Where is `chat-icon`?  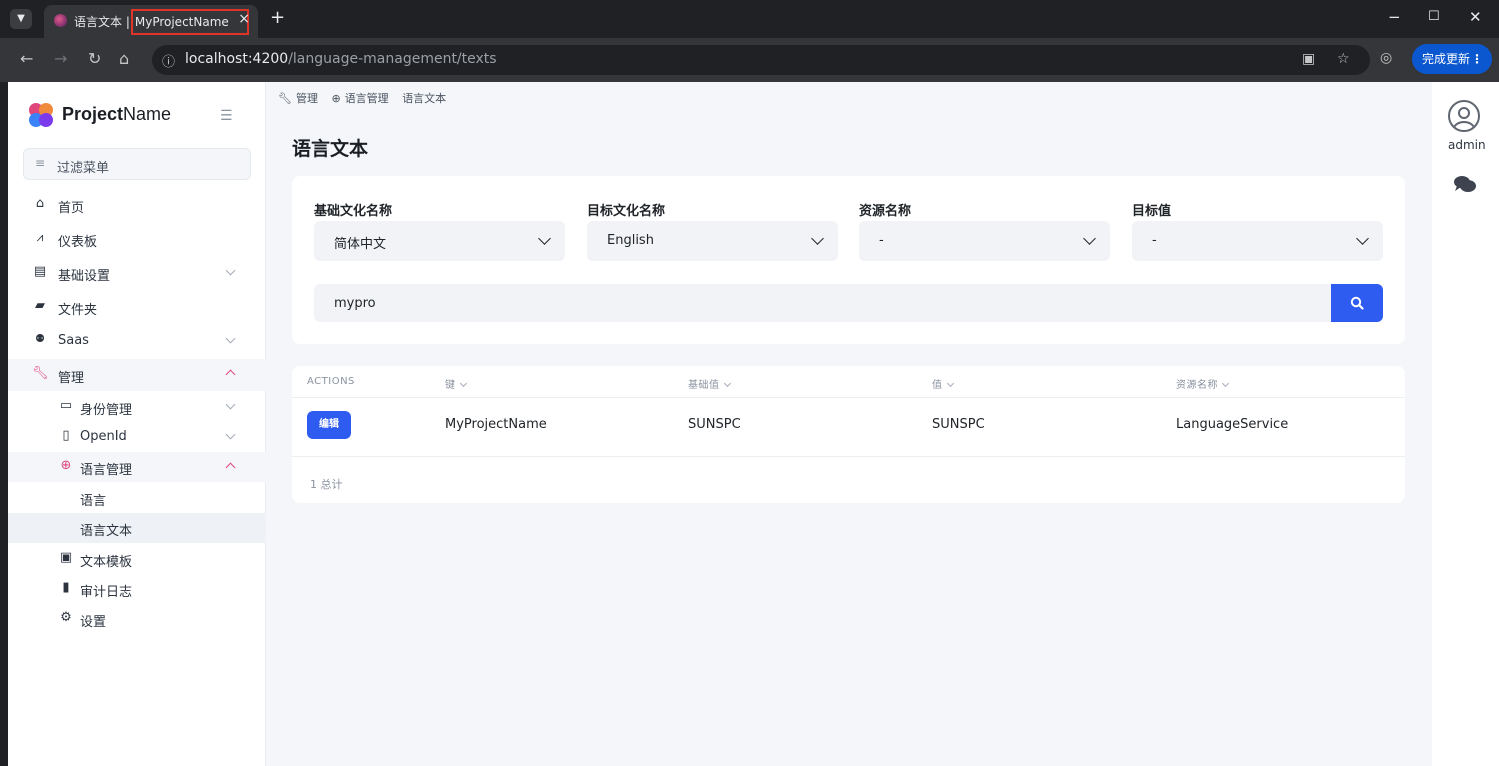 chat-icon is located at coordinates (1465, 184).